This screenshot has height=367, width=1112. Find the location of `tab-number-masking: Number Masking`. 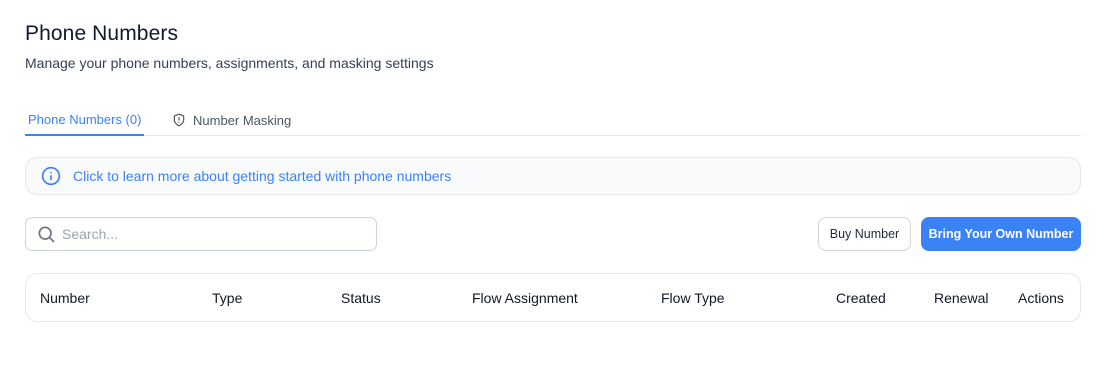

tab-number-masking: Number Masking is located at coordinates (231, 120).